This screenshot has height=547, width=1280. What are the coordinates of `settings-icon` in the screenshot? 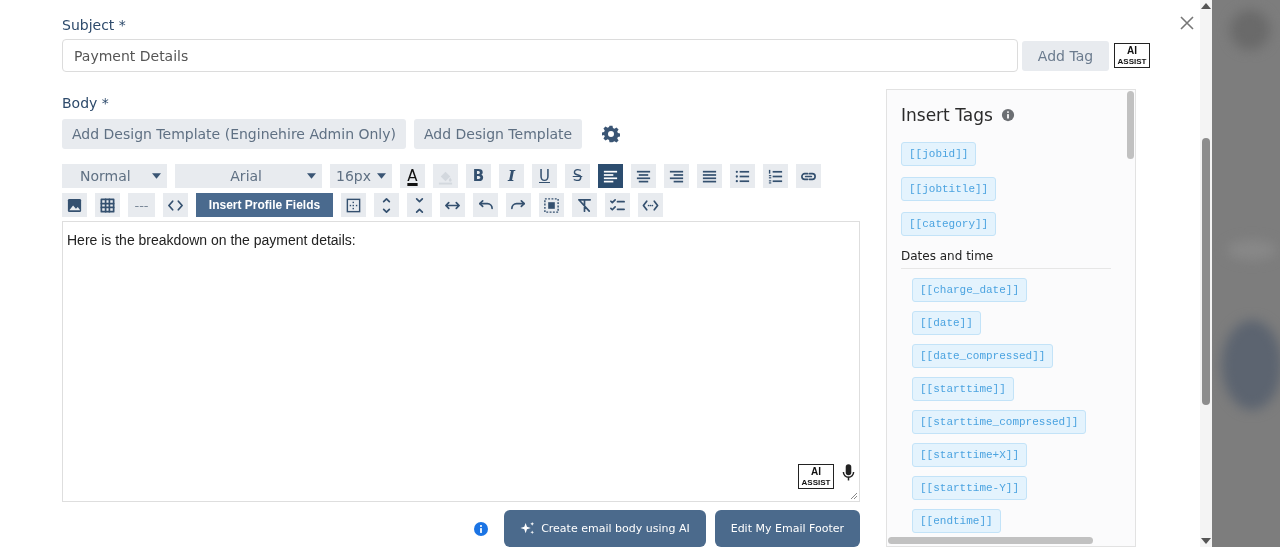 It's located at (611, 134).